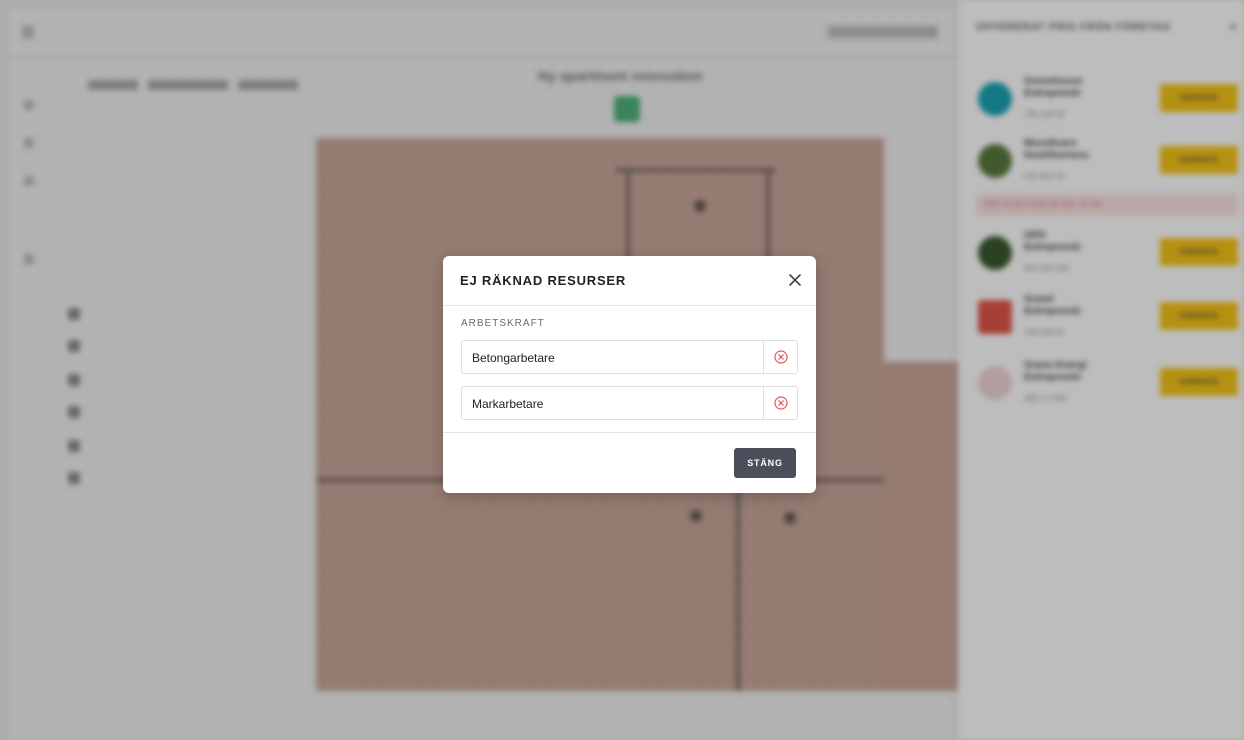 This screenshot has height=740, width=1244. I want to click on resource-name: Betongarbetare, so click(513, 358).